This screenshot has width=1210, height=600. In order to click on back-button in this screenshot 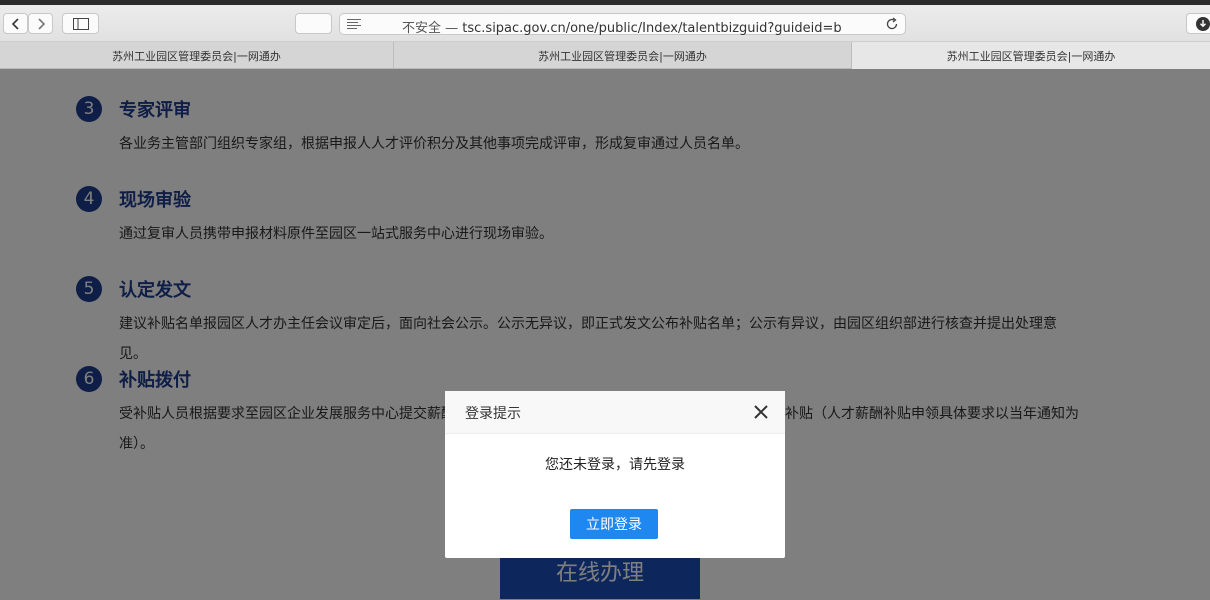, I will do `click(15, 23)`.